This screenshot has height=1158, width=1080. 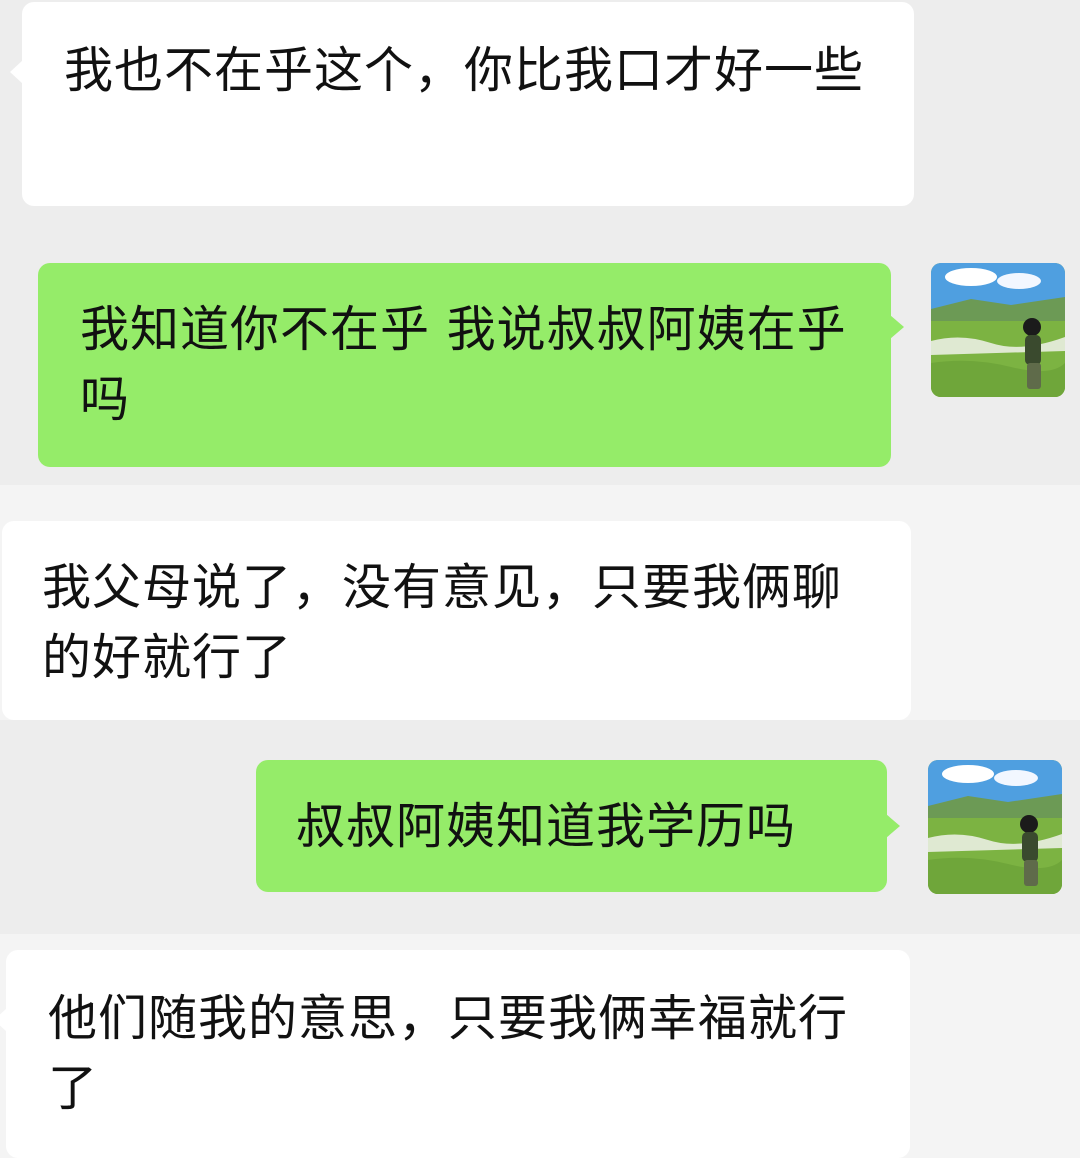 I want to click on incoming-message-bubble: 我父母说了，没有意见，只要我俩聊的好就行了, so click(x=456, y=620).